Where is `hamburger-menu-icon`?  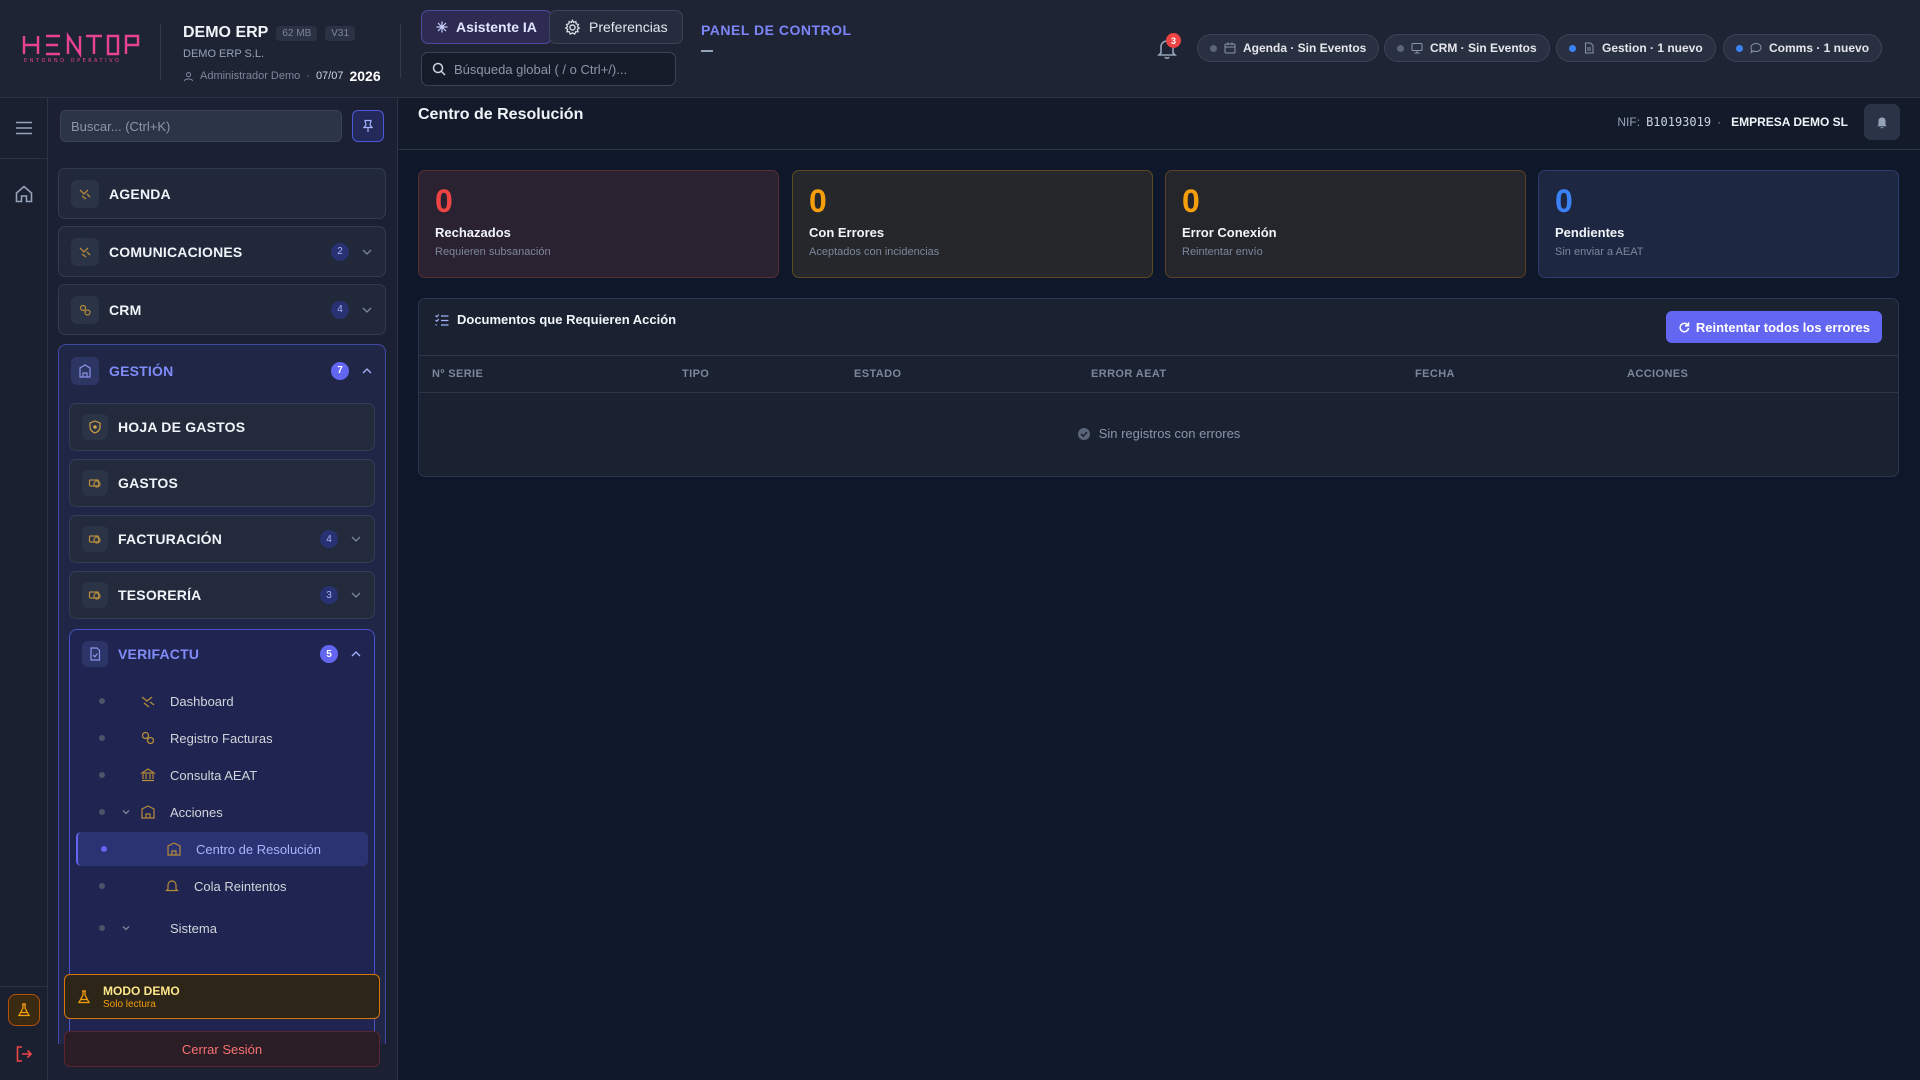
hamburger-menu-icon is located at coordinates (24, 128).